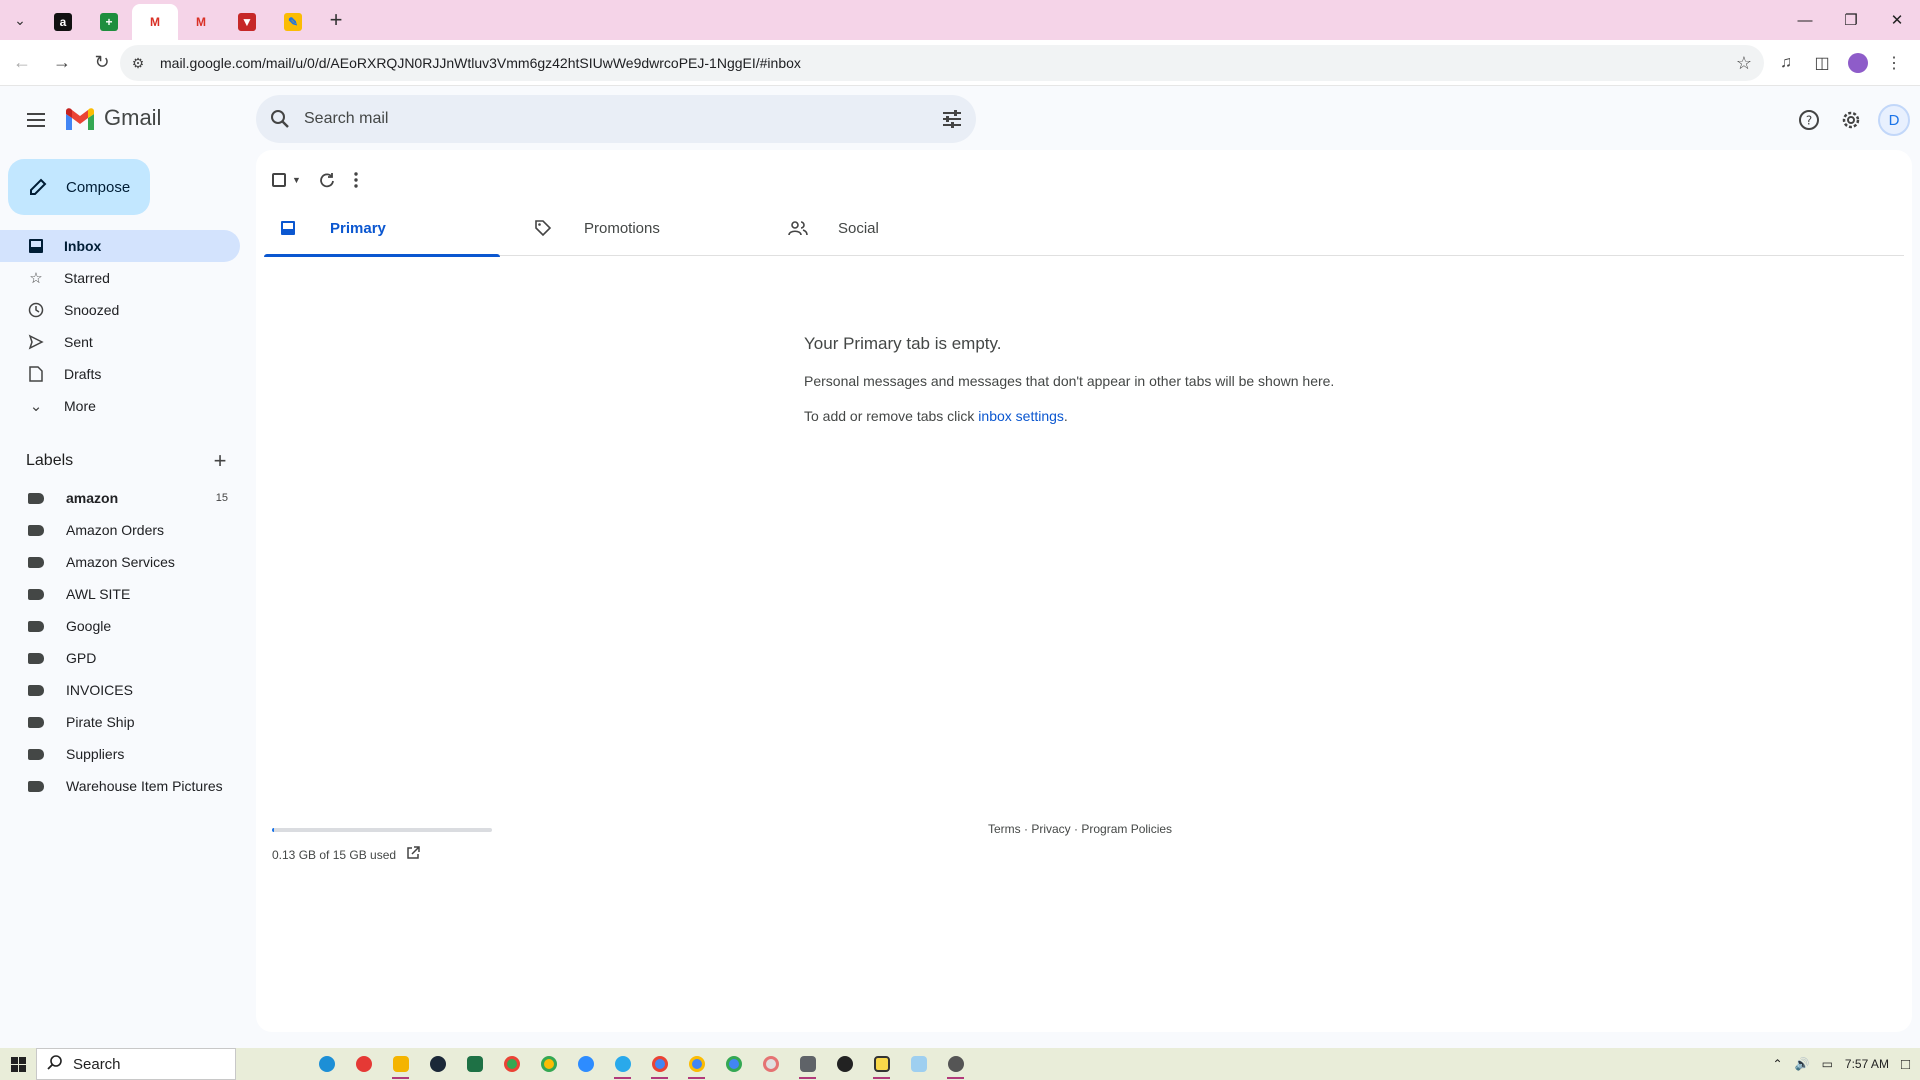  I want to click on label-item: Suppliers, so click(120, 754).